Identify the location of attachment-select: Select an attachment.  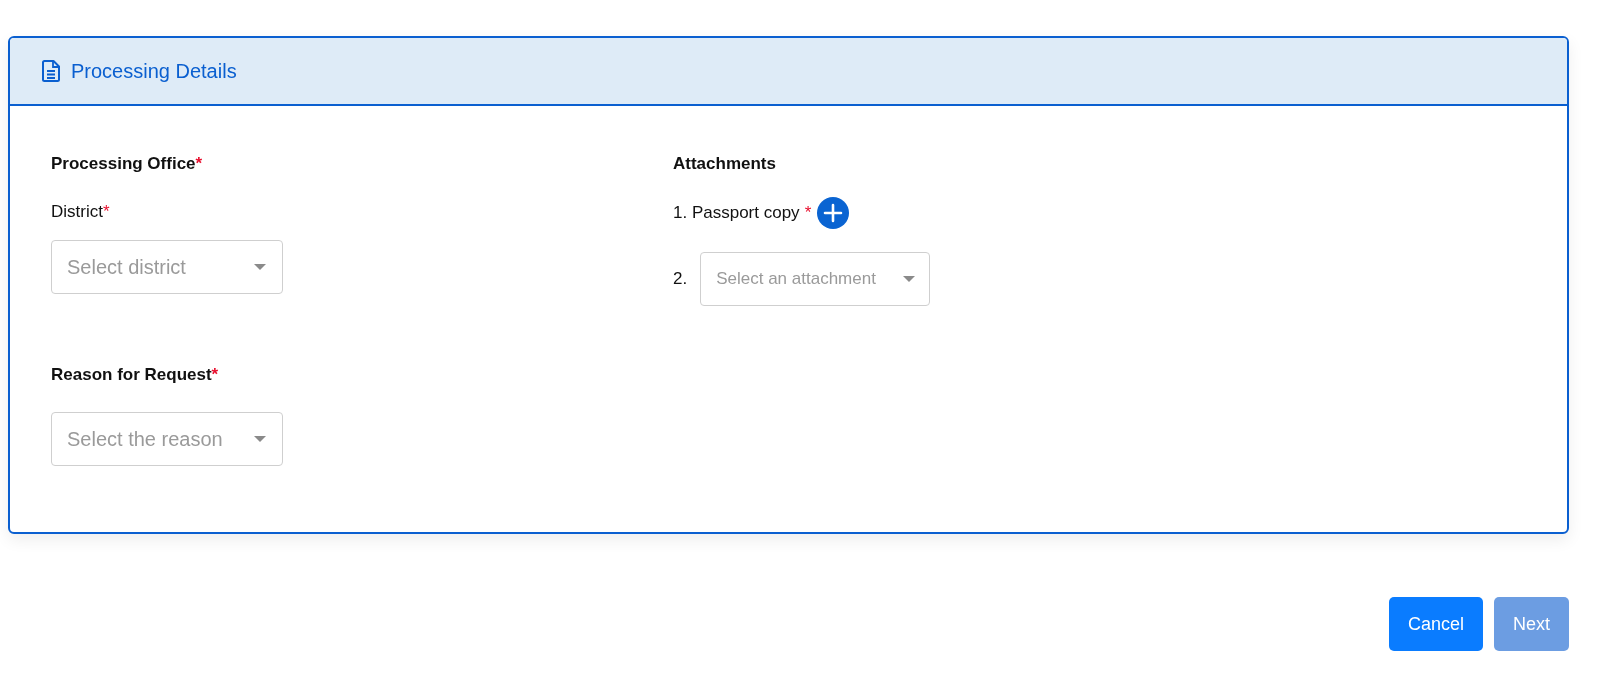
(815, 279).